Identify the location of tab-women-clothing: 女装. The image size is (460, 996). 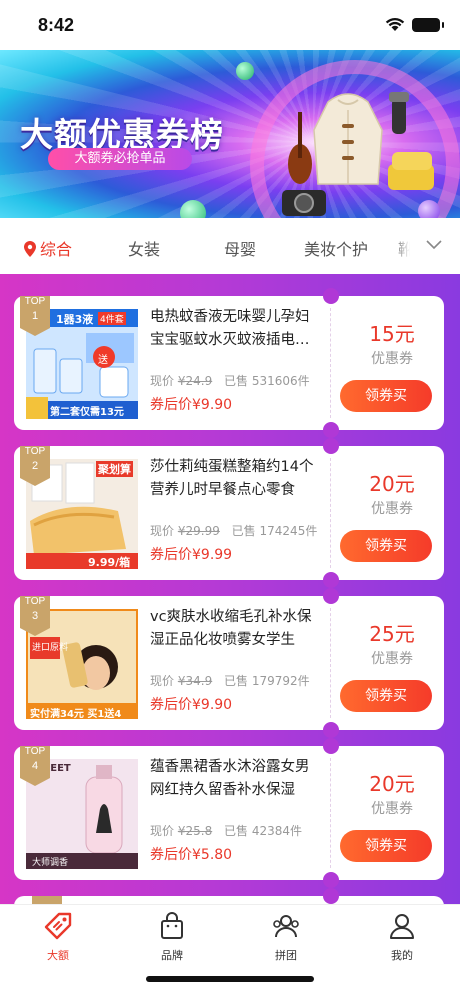
(144, 248).